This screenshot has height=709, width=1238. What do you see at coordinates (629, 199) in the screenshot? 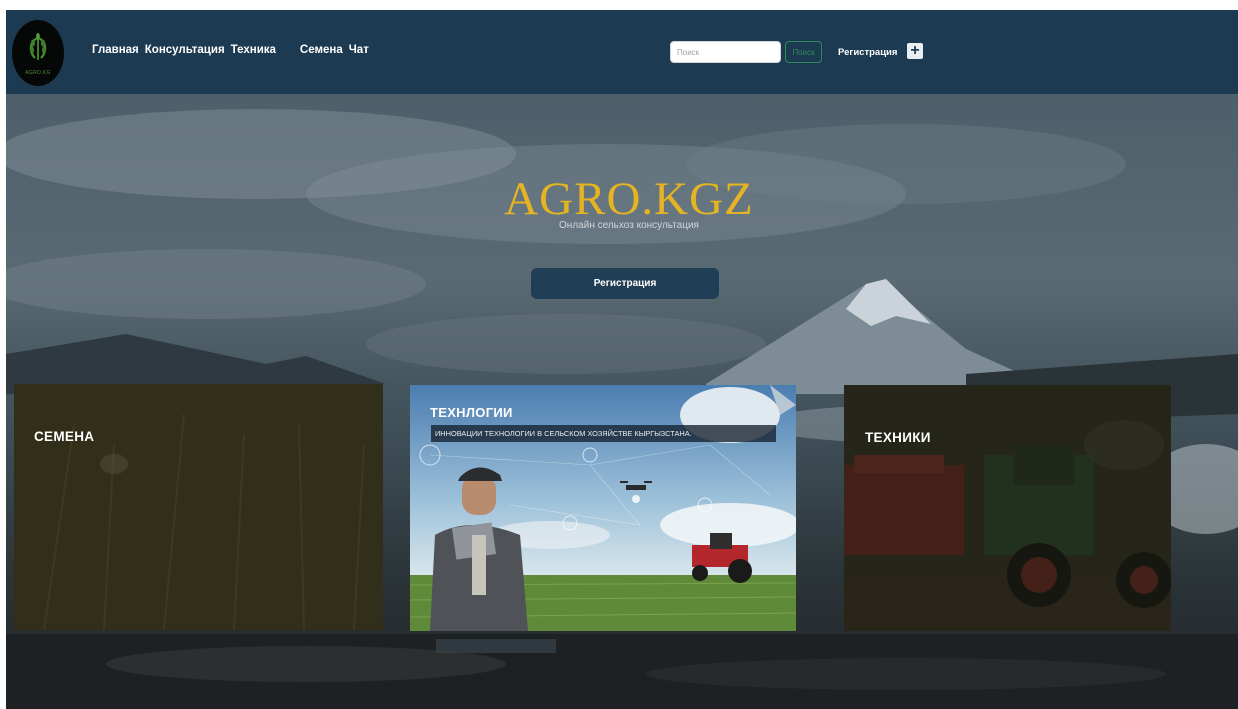
I see `brand-title: AGRO.KGZ` at bounding box center [629, 199].